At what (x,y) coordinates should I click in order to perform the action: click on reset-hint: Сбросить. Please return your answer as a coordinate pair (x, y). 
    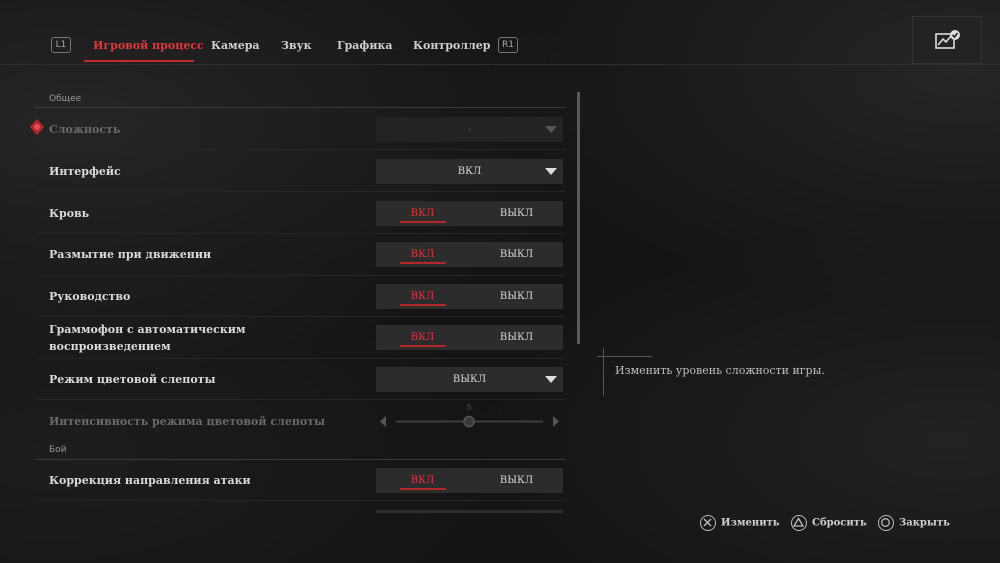
    Looking at the image, I should click on (829, 523).